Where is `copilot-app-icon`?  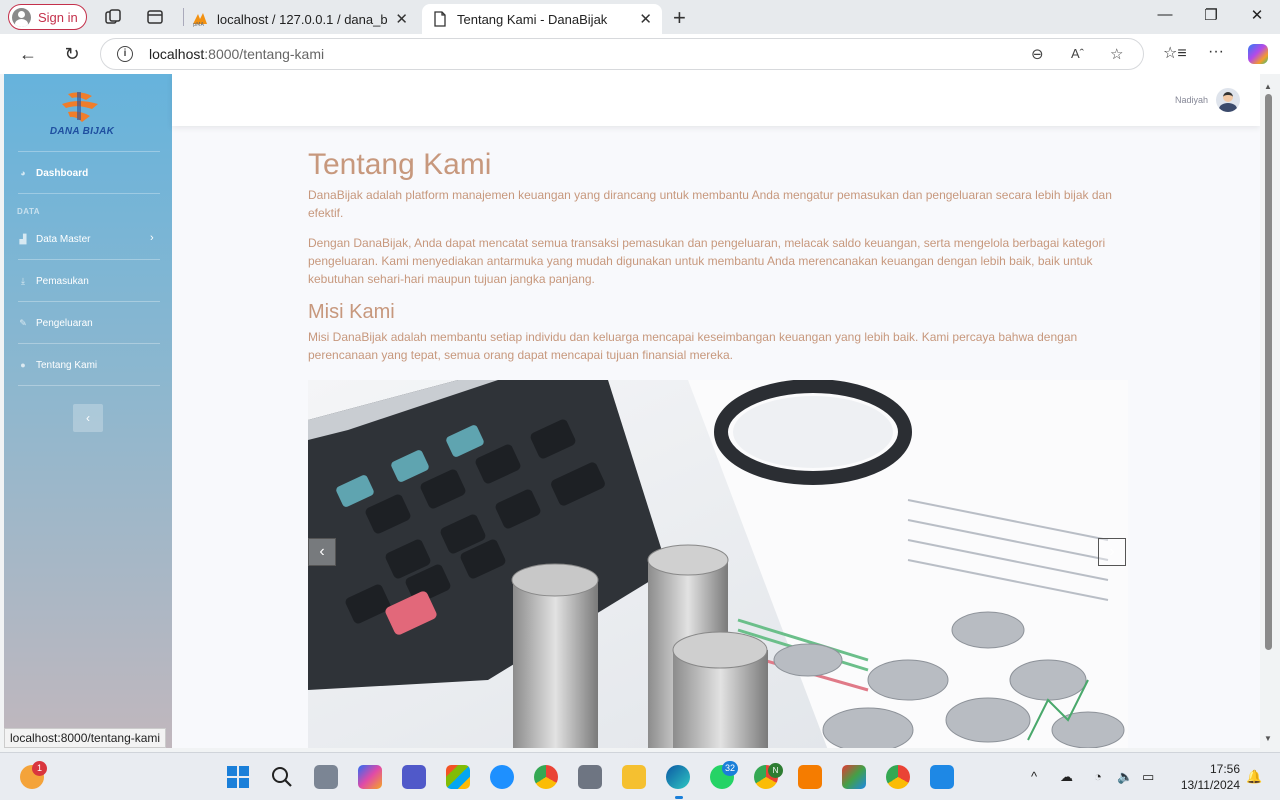 copilot-app-icon is located at coordinates (370, 777).